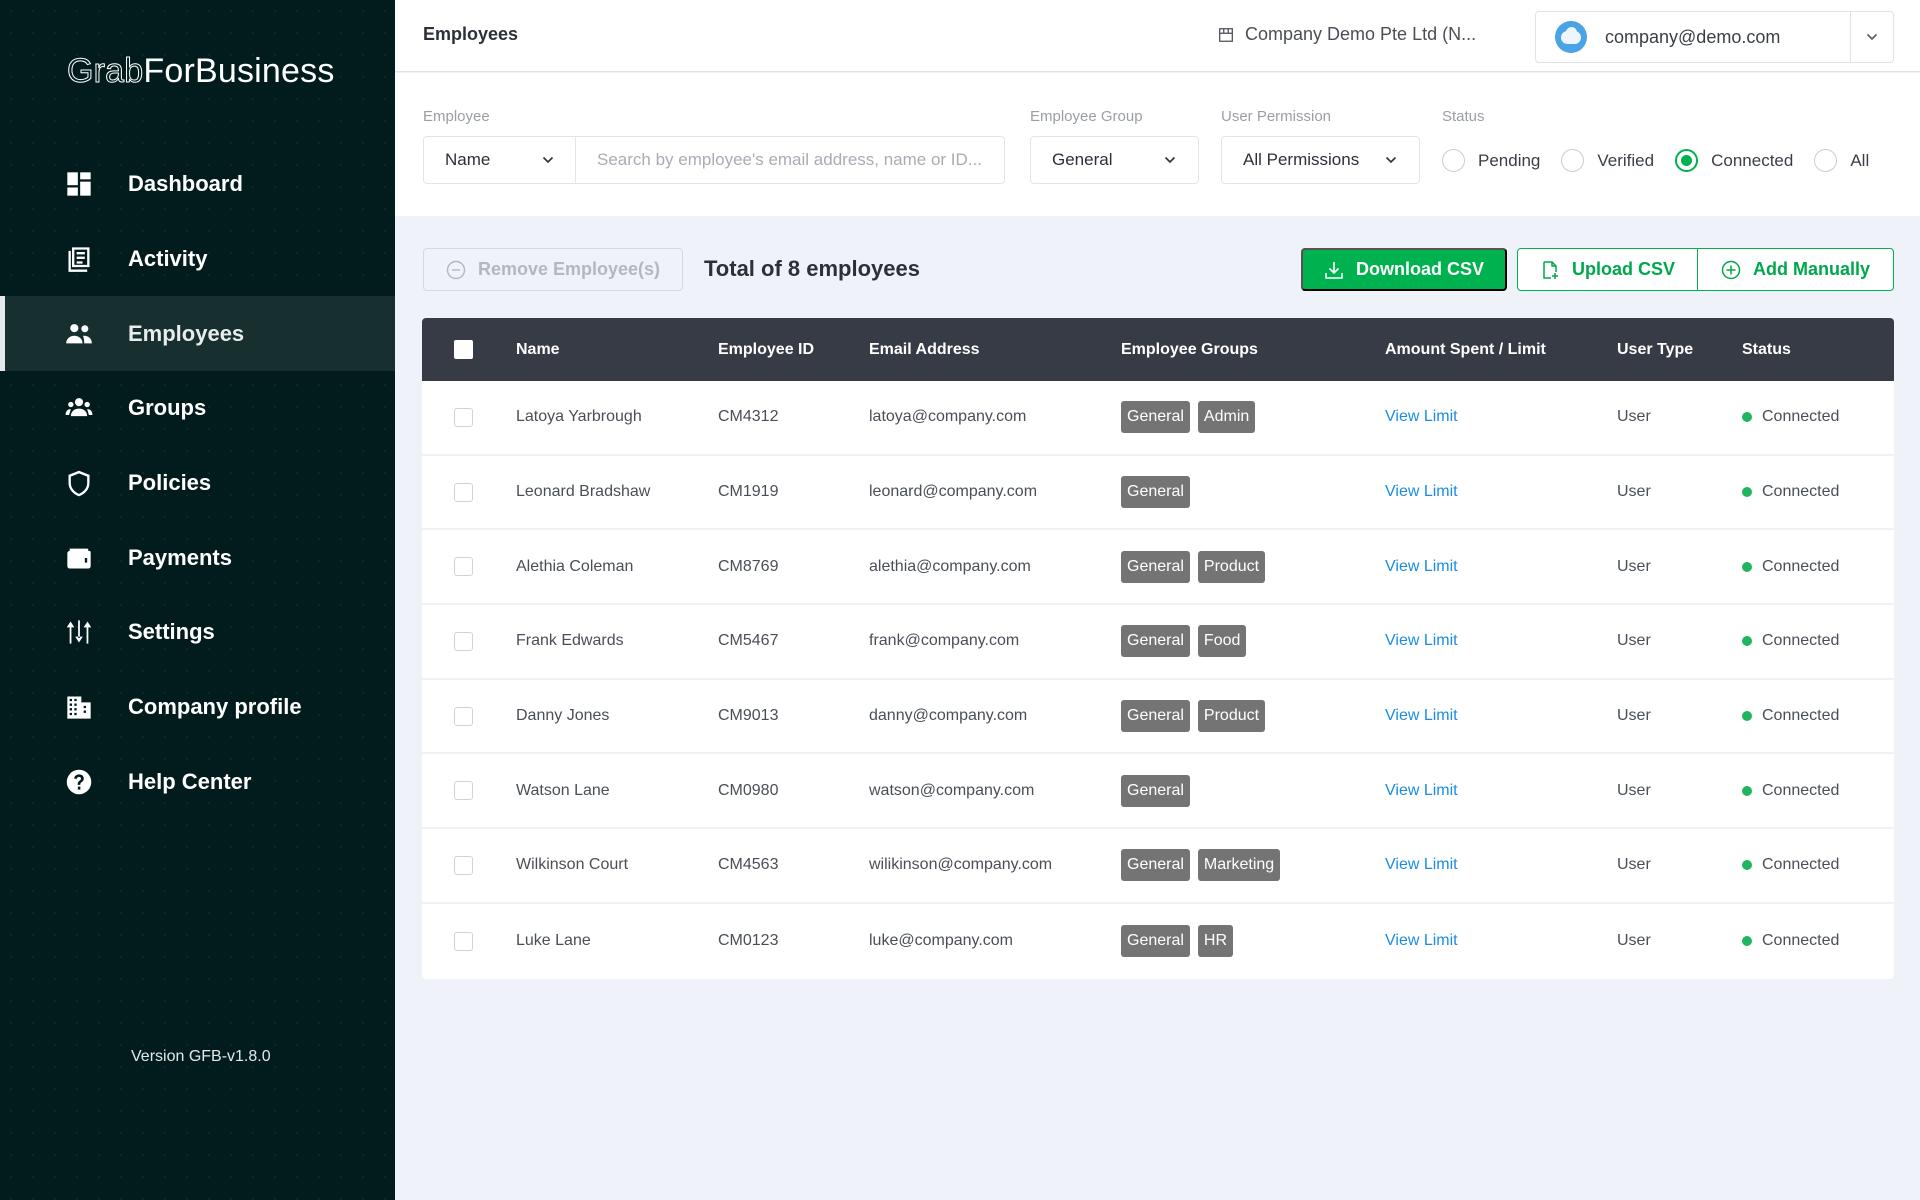 The image size is (1920, 1200). I want to click on download-csv-button: Download CSV, so click(1404, 269).